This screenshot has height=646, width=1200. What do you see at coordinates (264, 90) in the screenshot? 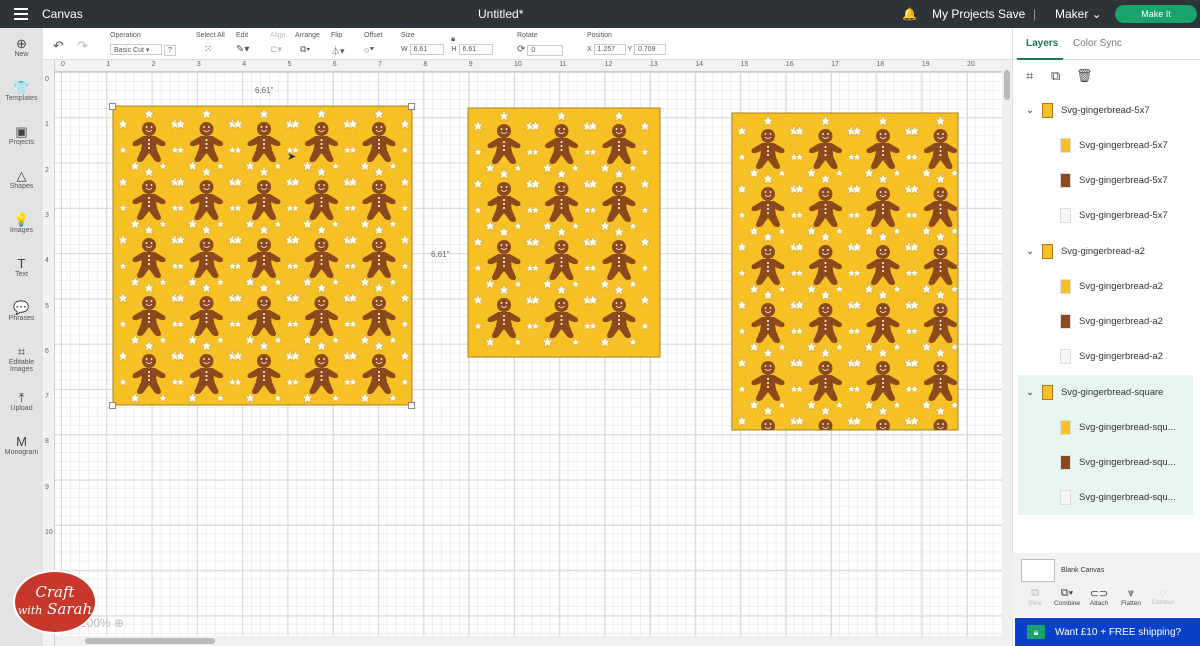
I see `width-dimension: 6.61"` at bounding box center [264, 90].